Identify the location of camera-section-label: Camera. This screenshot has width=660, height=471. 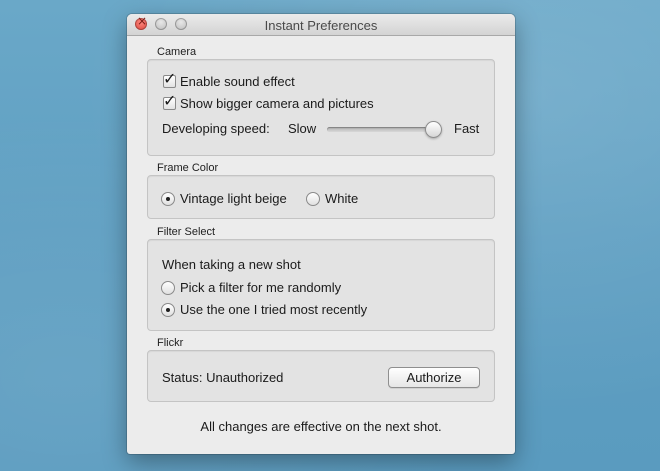
(177, 52).